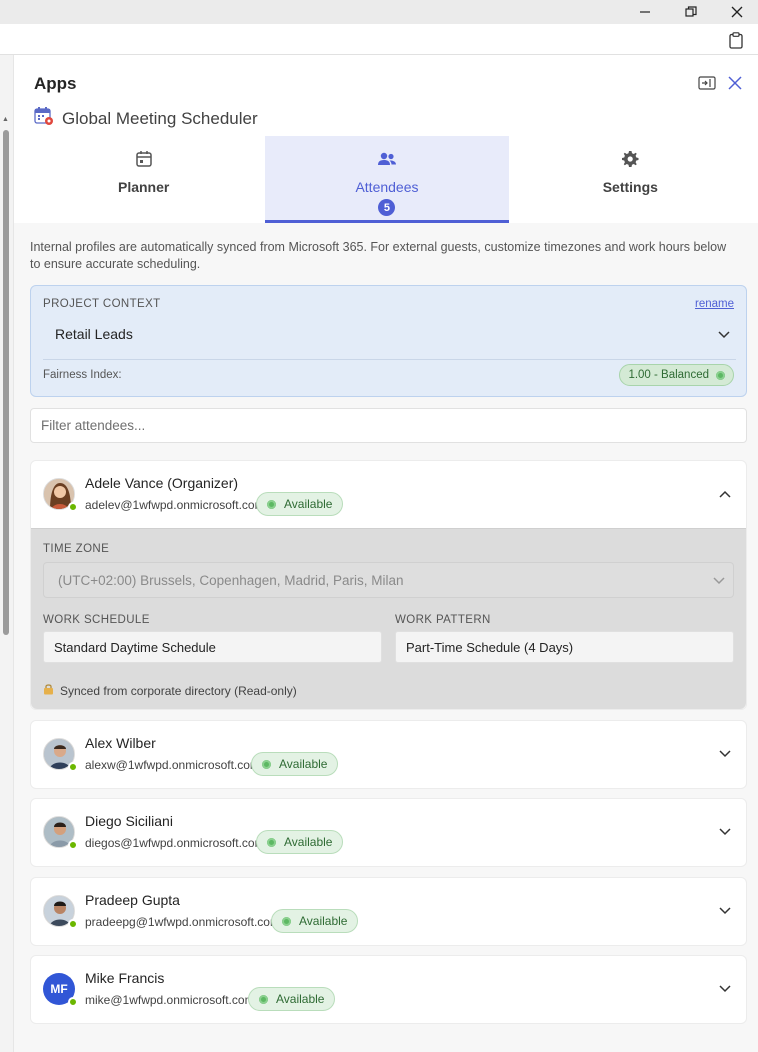  What do you see at coordinates (132, 900) in the screenshot?
I see `attendee-name: Pradeep Gupta` at bounding box center [132, 900].